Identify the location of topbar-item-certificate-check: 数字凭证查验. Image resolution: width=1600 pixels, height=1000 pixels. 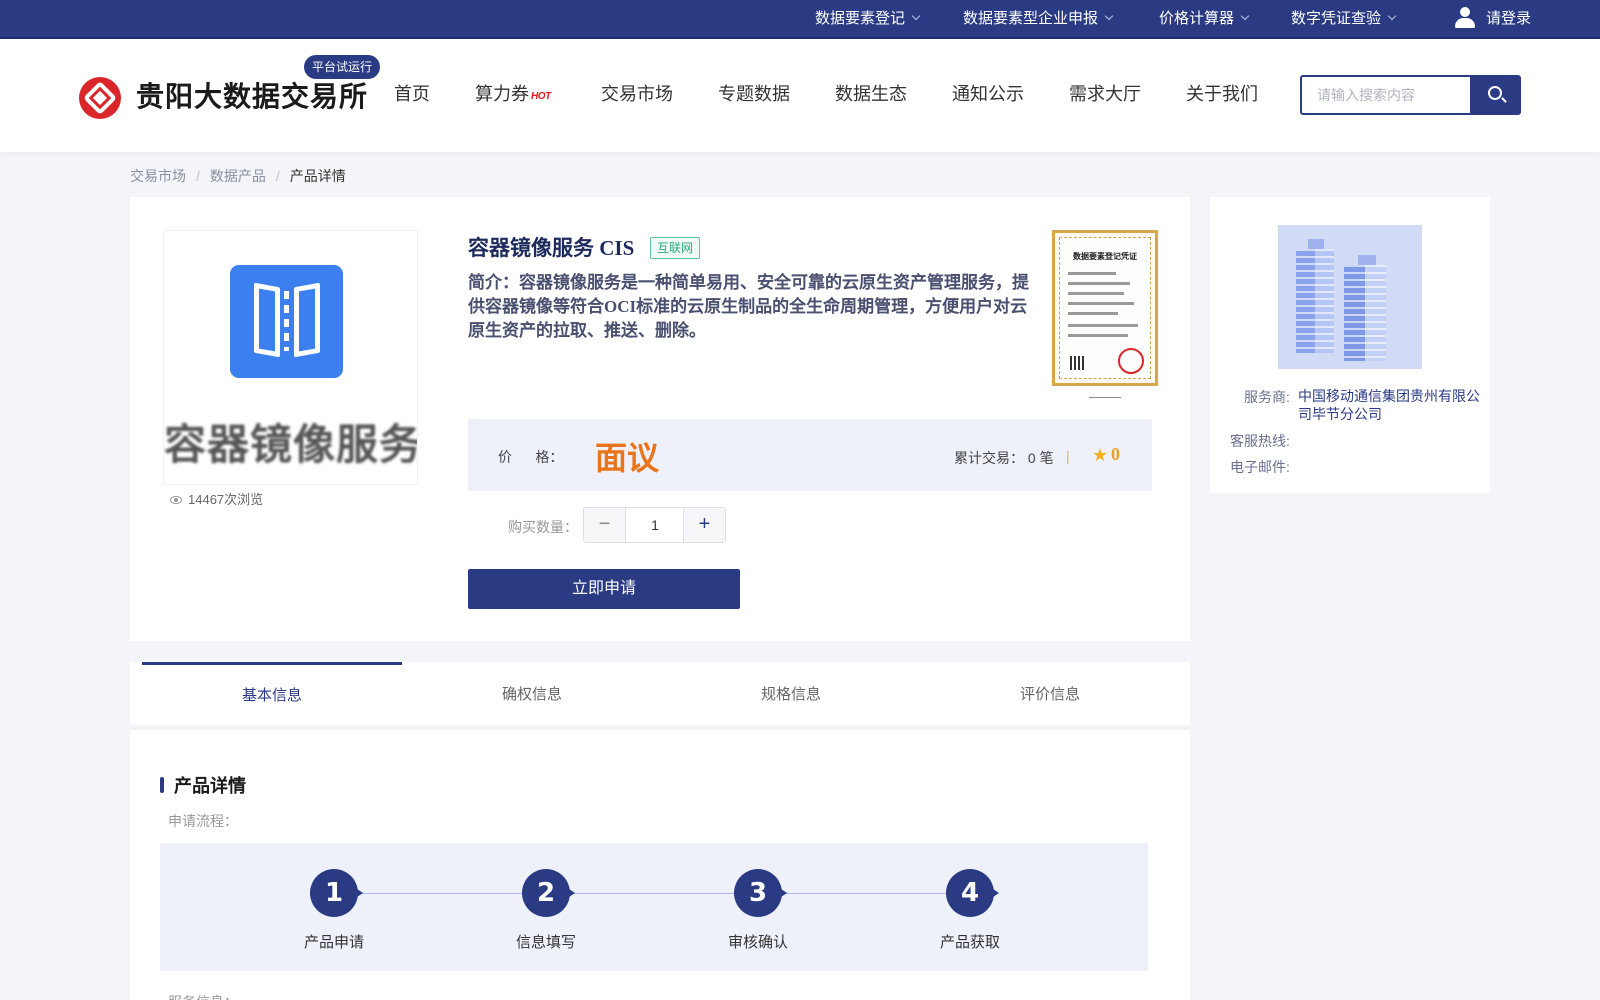
(1344, 19).